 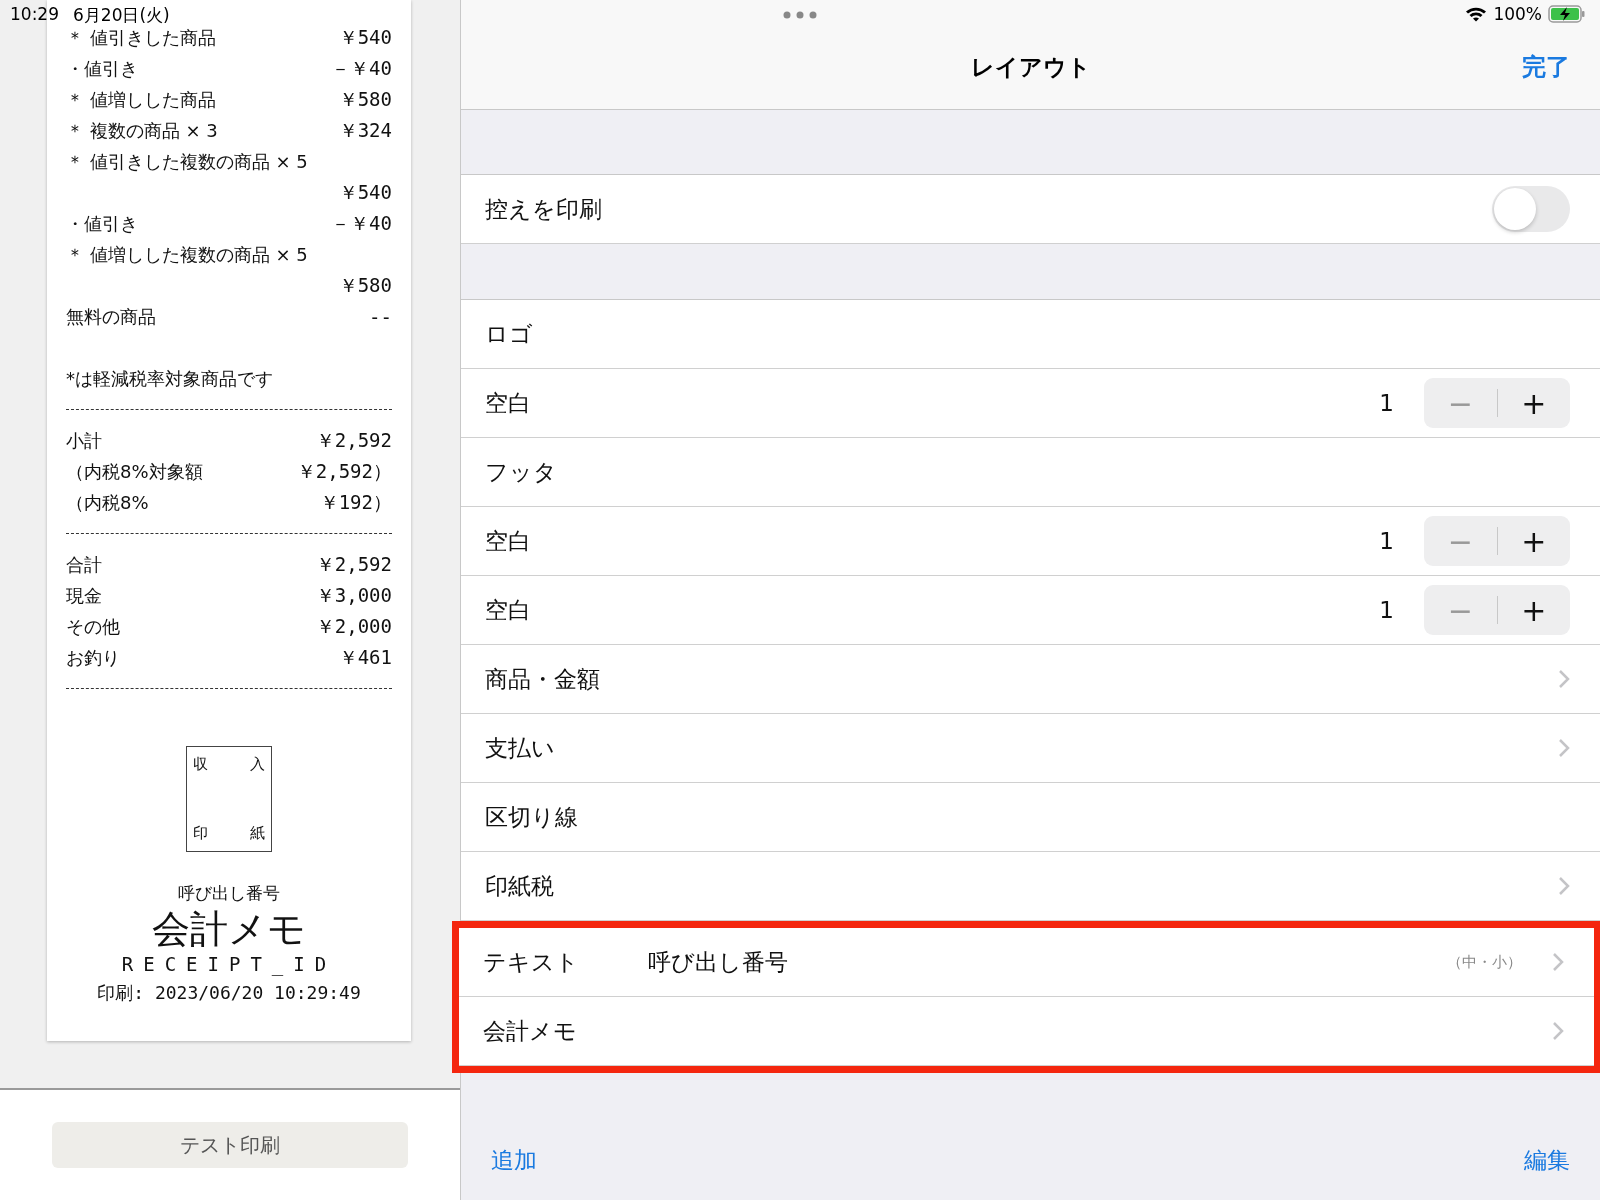 I want to click on call-number-label: 呼び出し番号, so click(x=229, y=893).